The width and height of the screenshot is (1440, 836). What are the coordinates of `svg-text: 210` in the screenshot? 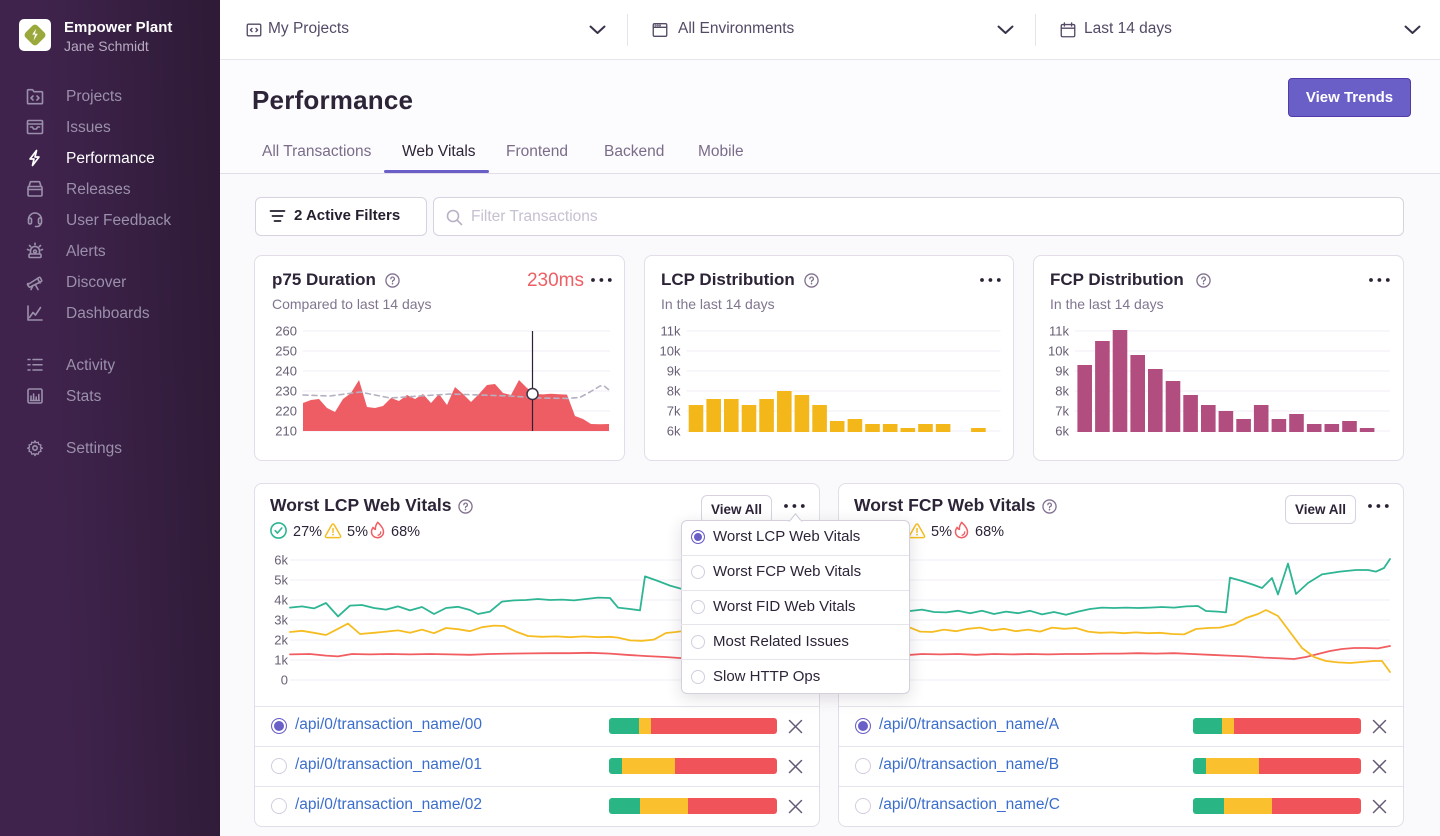 It's located at (286, 431).